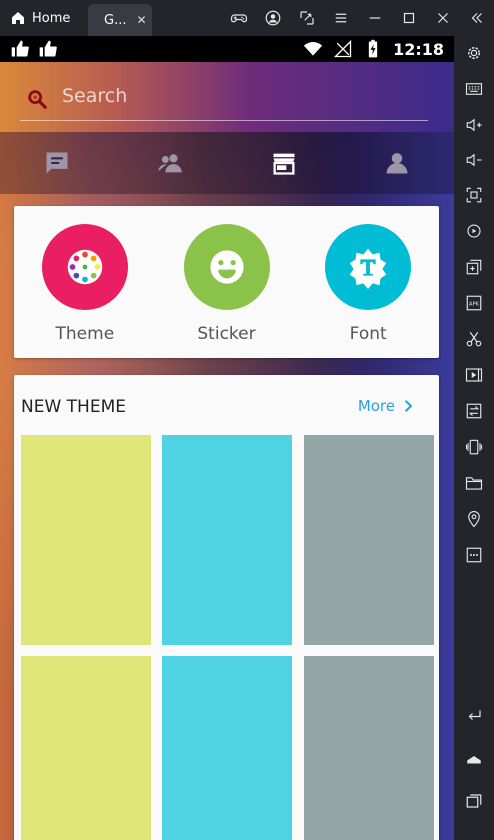 The height and width of the screenshot is (840, 494). I want to click on tab-store, so click(284, 163).